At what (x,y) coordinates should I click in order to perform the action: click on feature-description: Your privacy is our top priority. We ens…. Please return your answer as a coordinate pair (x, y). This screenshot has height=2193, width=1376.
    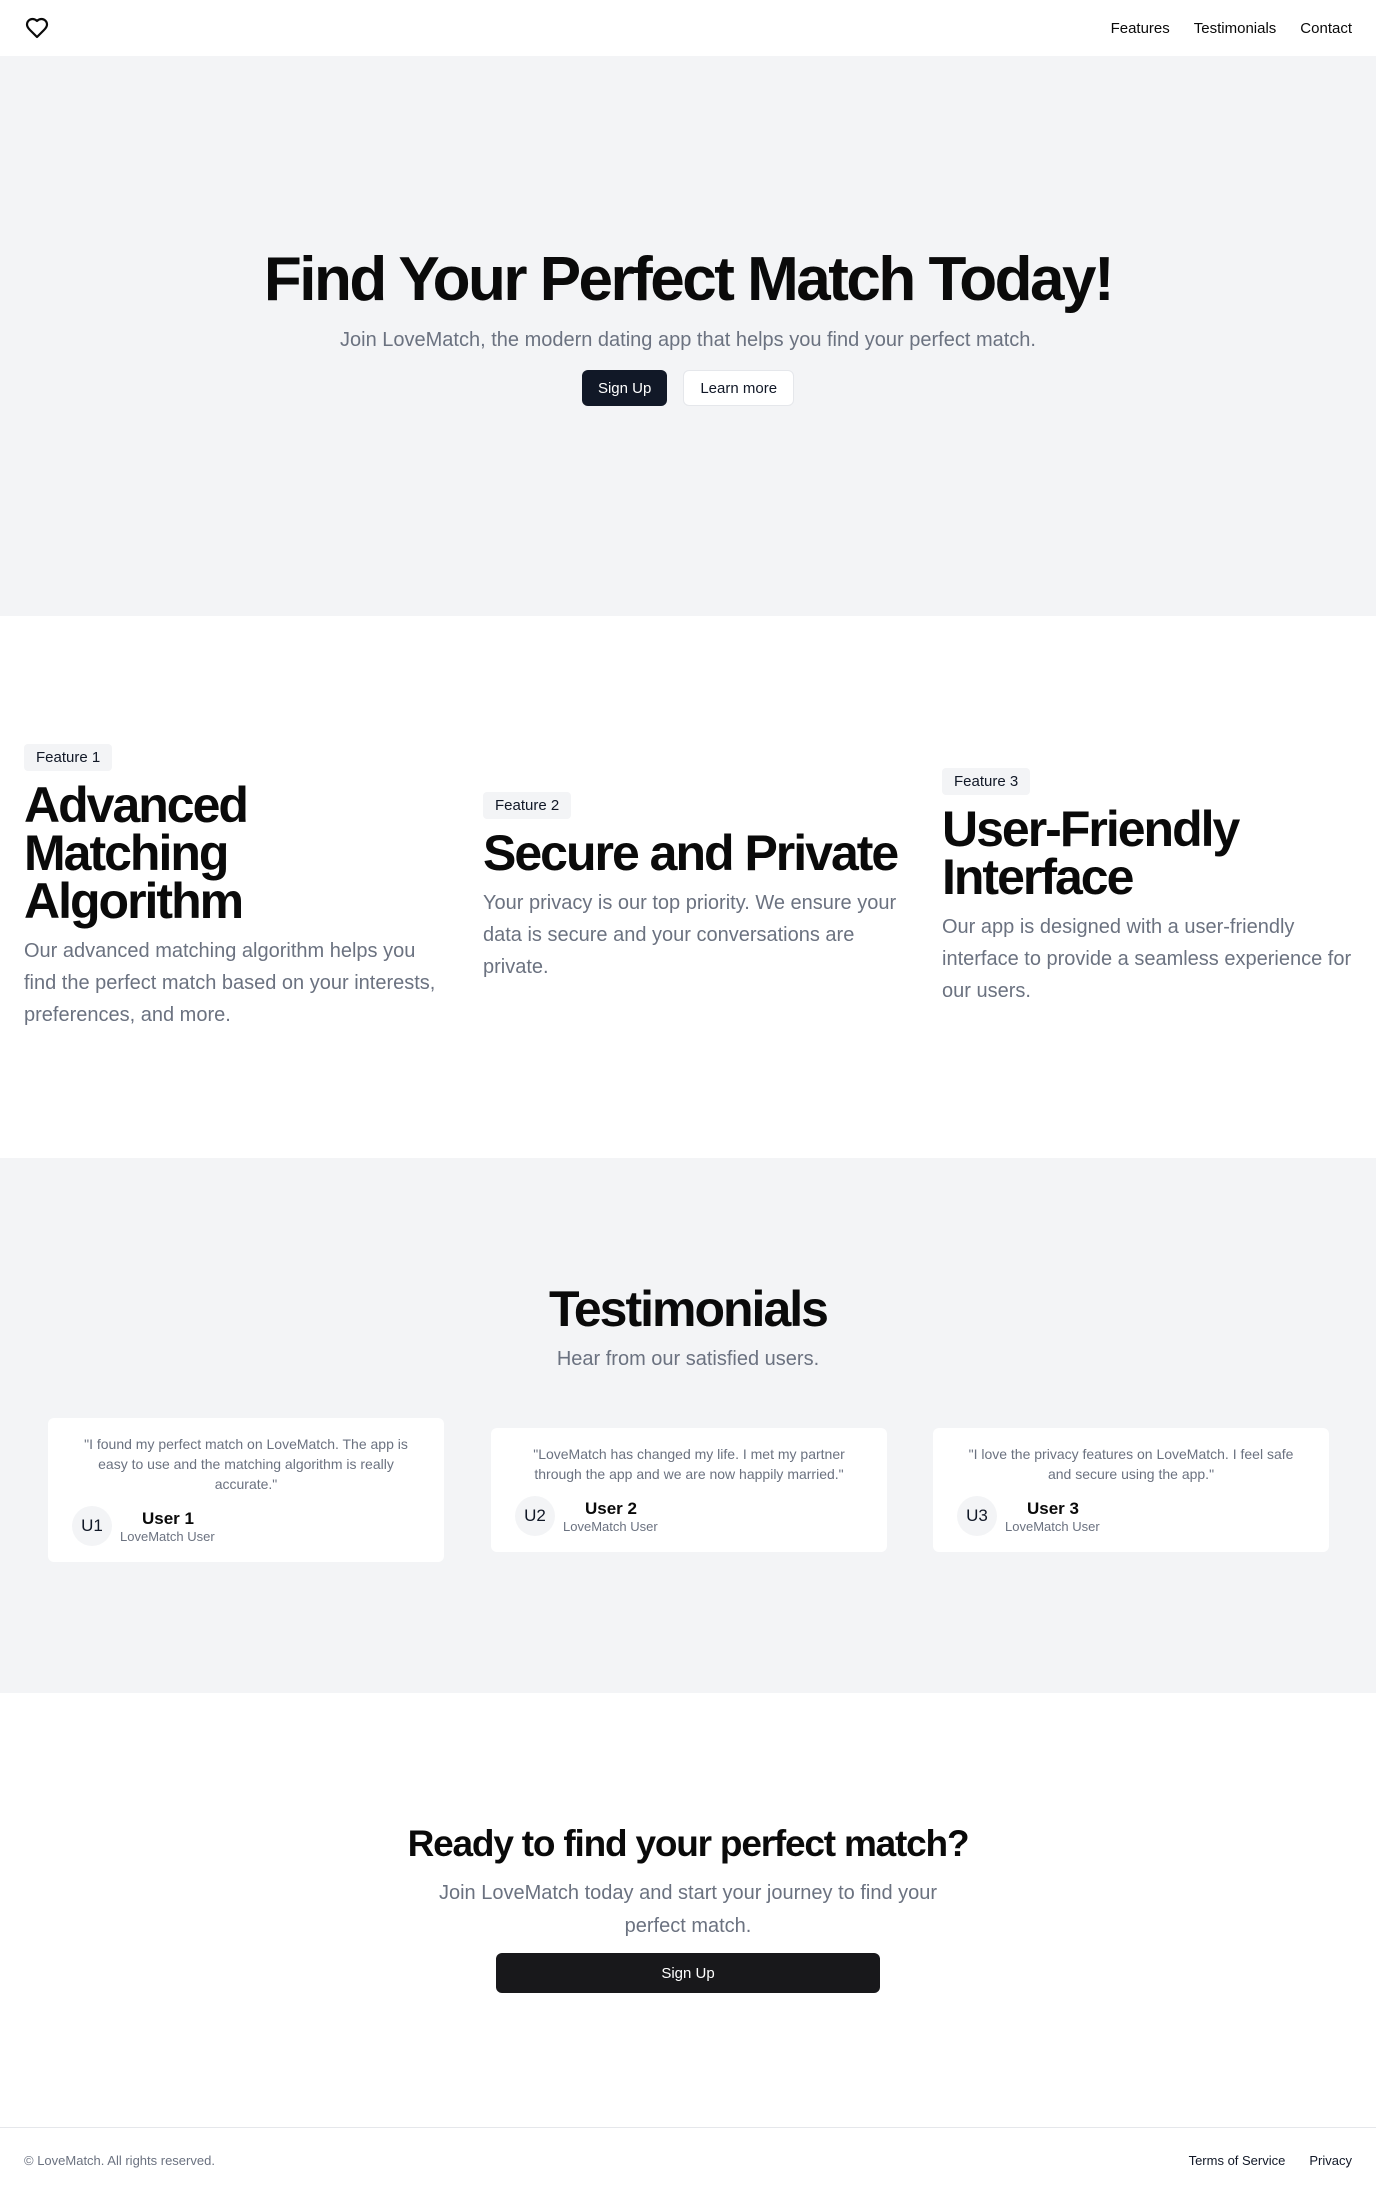
    Looking at the image, I should click on (690, 935).